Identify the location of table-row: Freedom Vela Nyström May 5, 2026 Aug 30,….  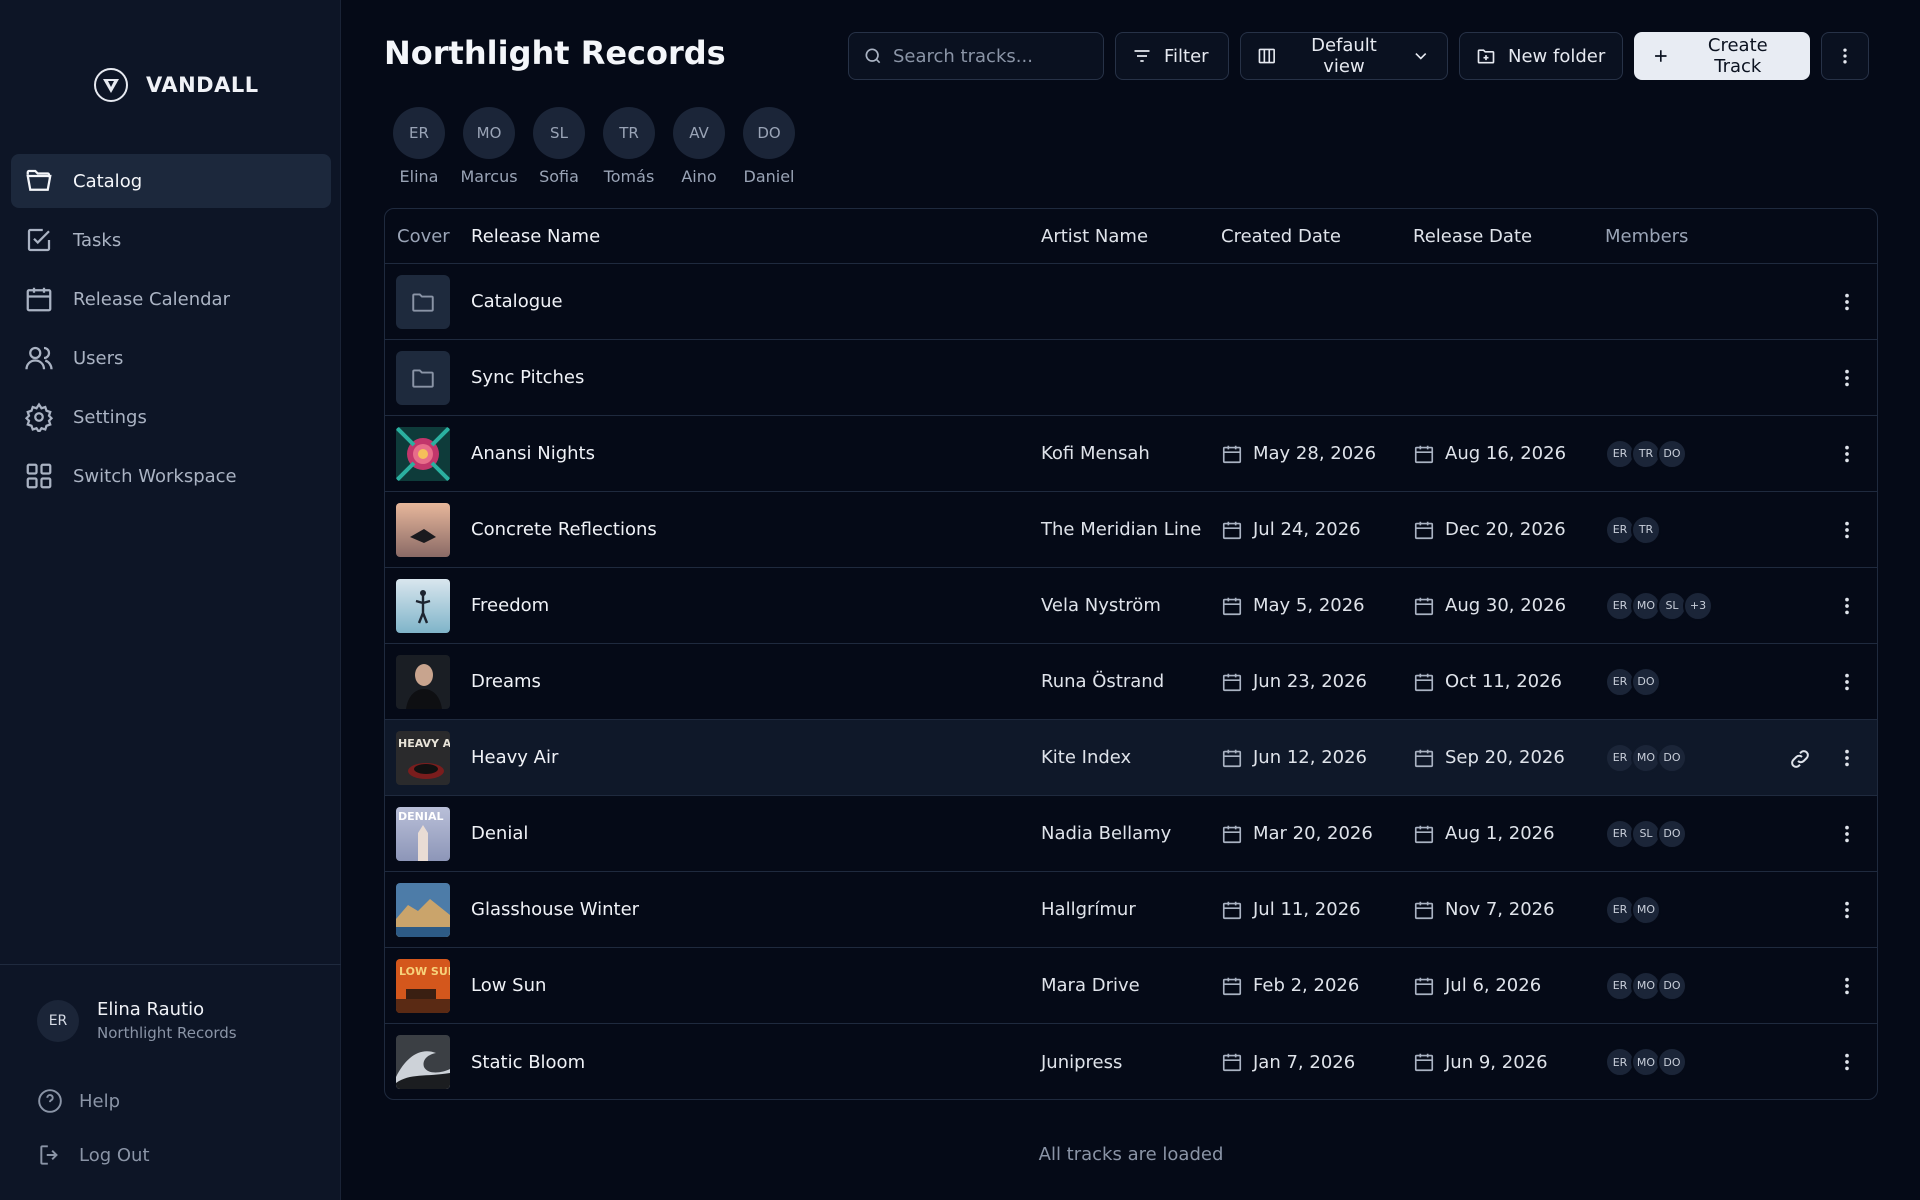
(1131, 606).